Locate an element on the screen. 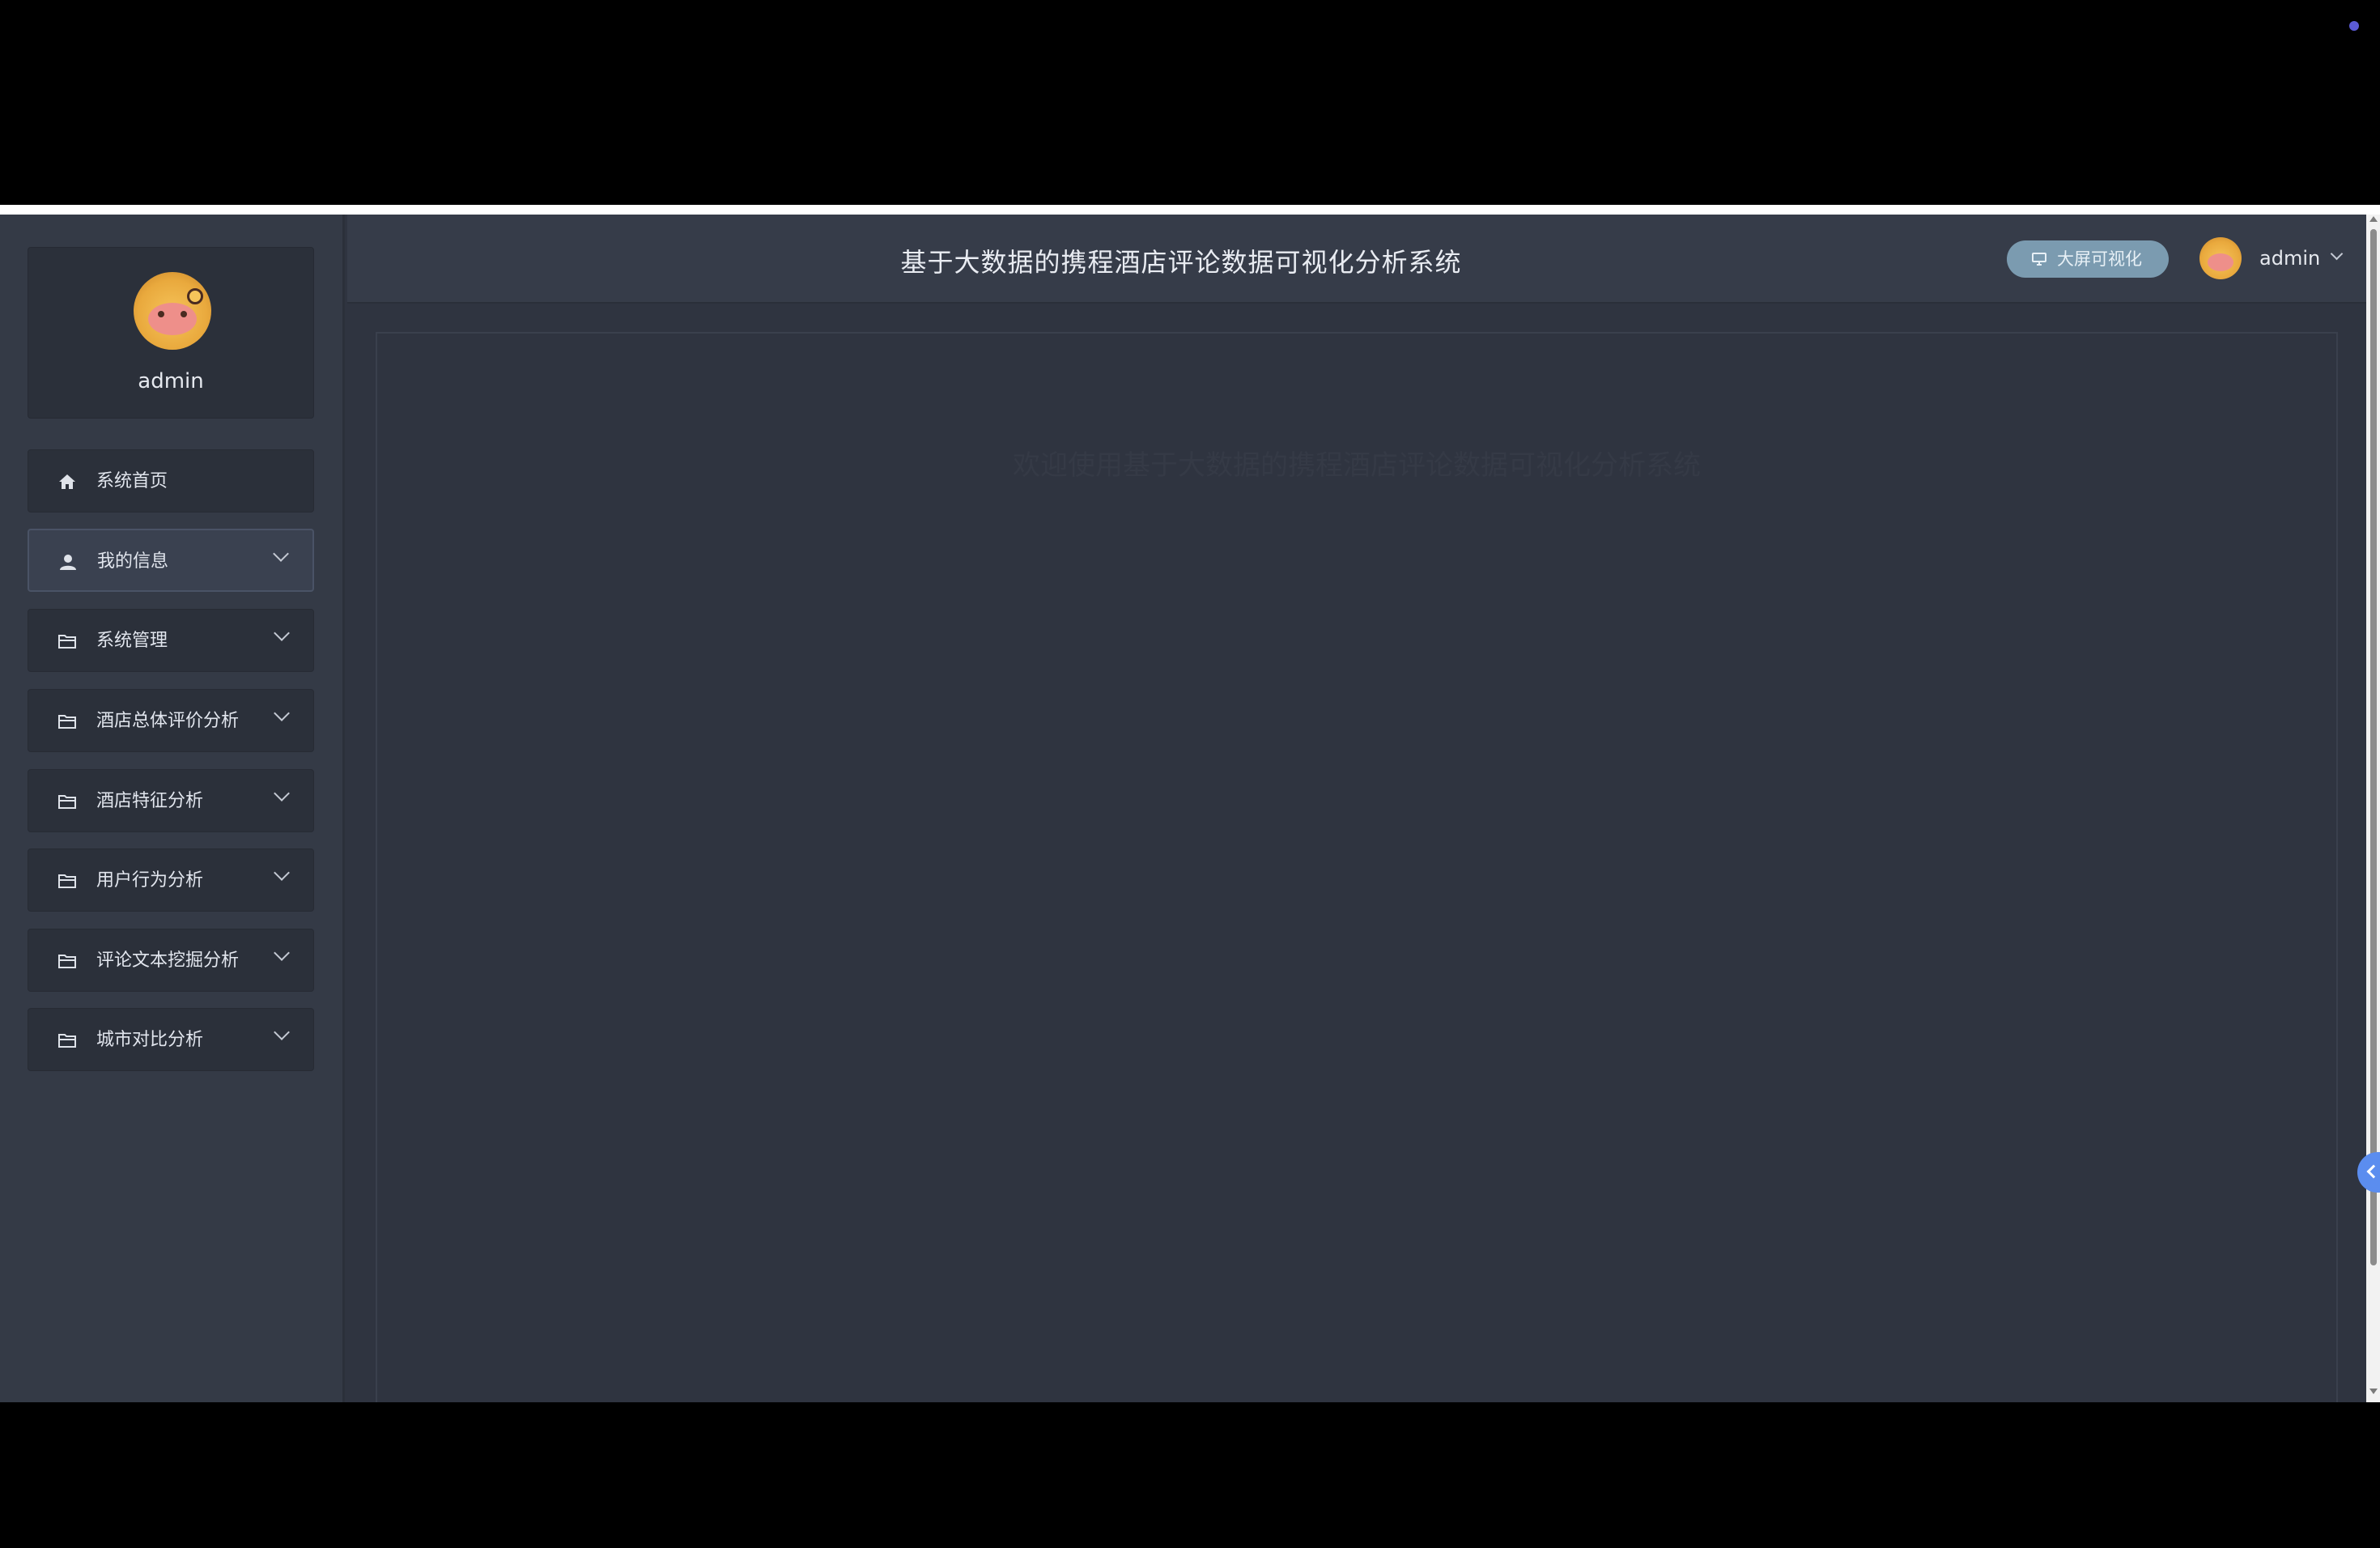 This screenshot has width=2380, height=1548. sidebar-item-user-behavior: 用户行为分析 is located at coordinates (171, 880).